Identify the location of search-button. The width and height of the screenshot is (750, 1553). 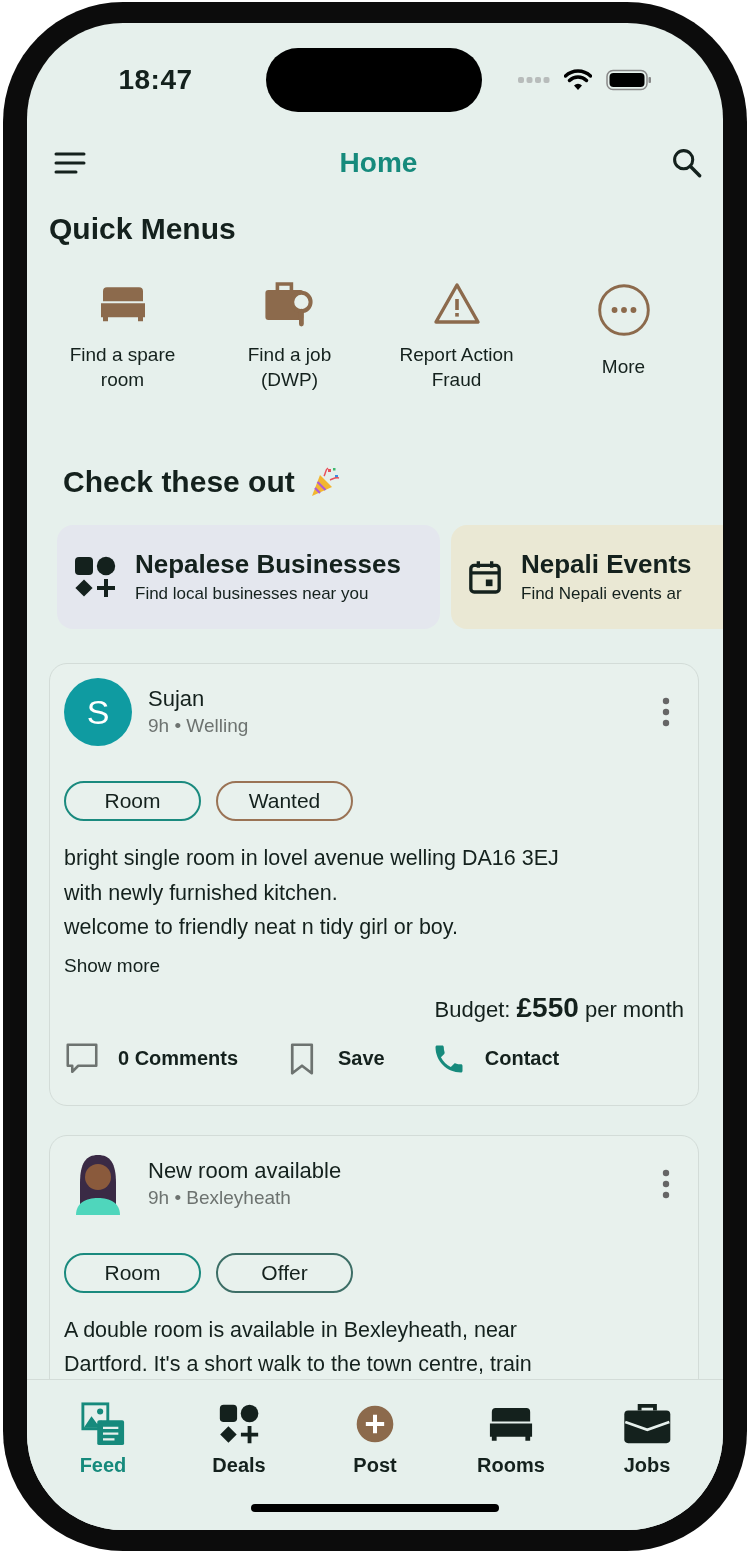
(687, 163).